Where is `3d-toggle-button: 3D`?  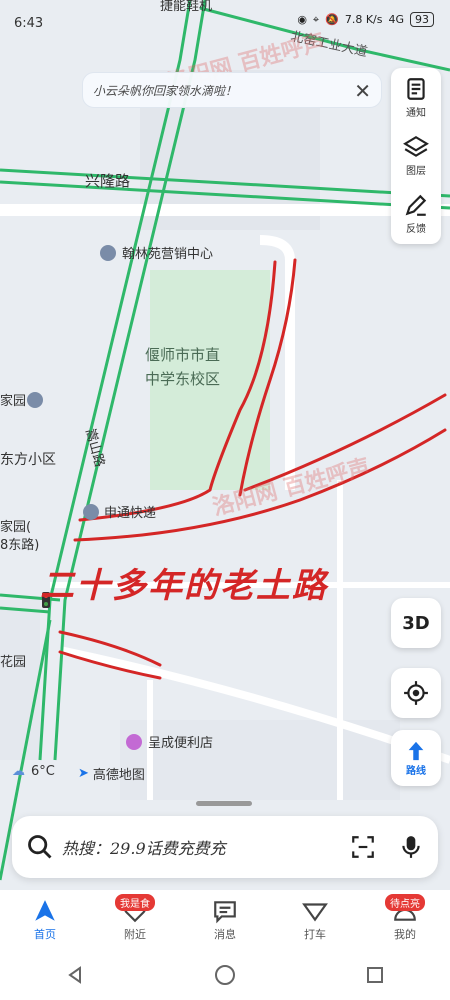 3d-toggle-button: 3D is located at coordinates (416, 623).